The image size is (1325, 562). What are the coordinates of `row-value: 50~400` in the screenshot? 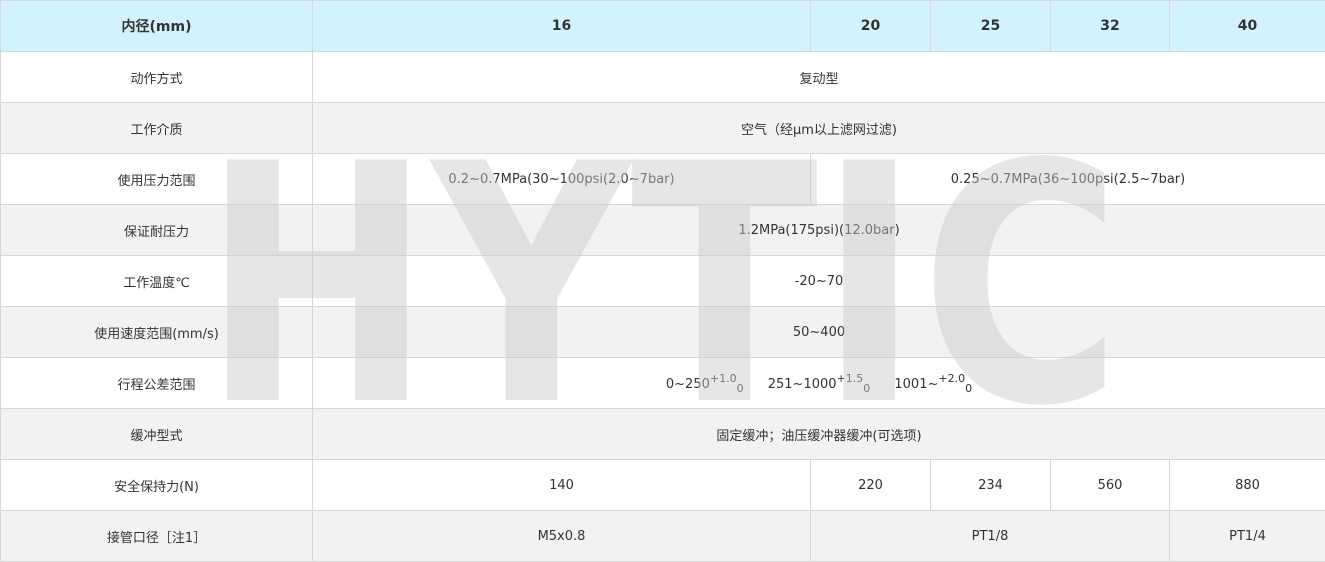 It's located at (818, 332).